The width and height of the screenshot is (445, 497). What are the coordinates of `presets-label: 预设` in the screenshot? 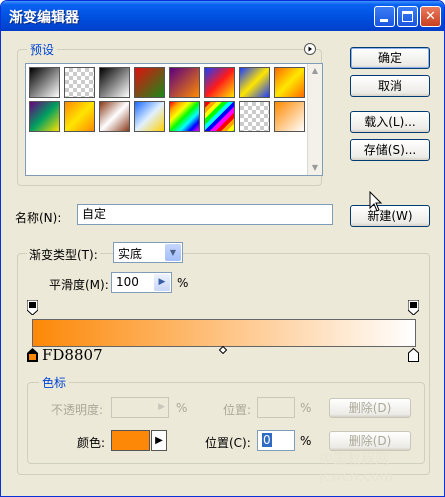 It's located at (42, 49).